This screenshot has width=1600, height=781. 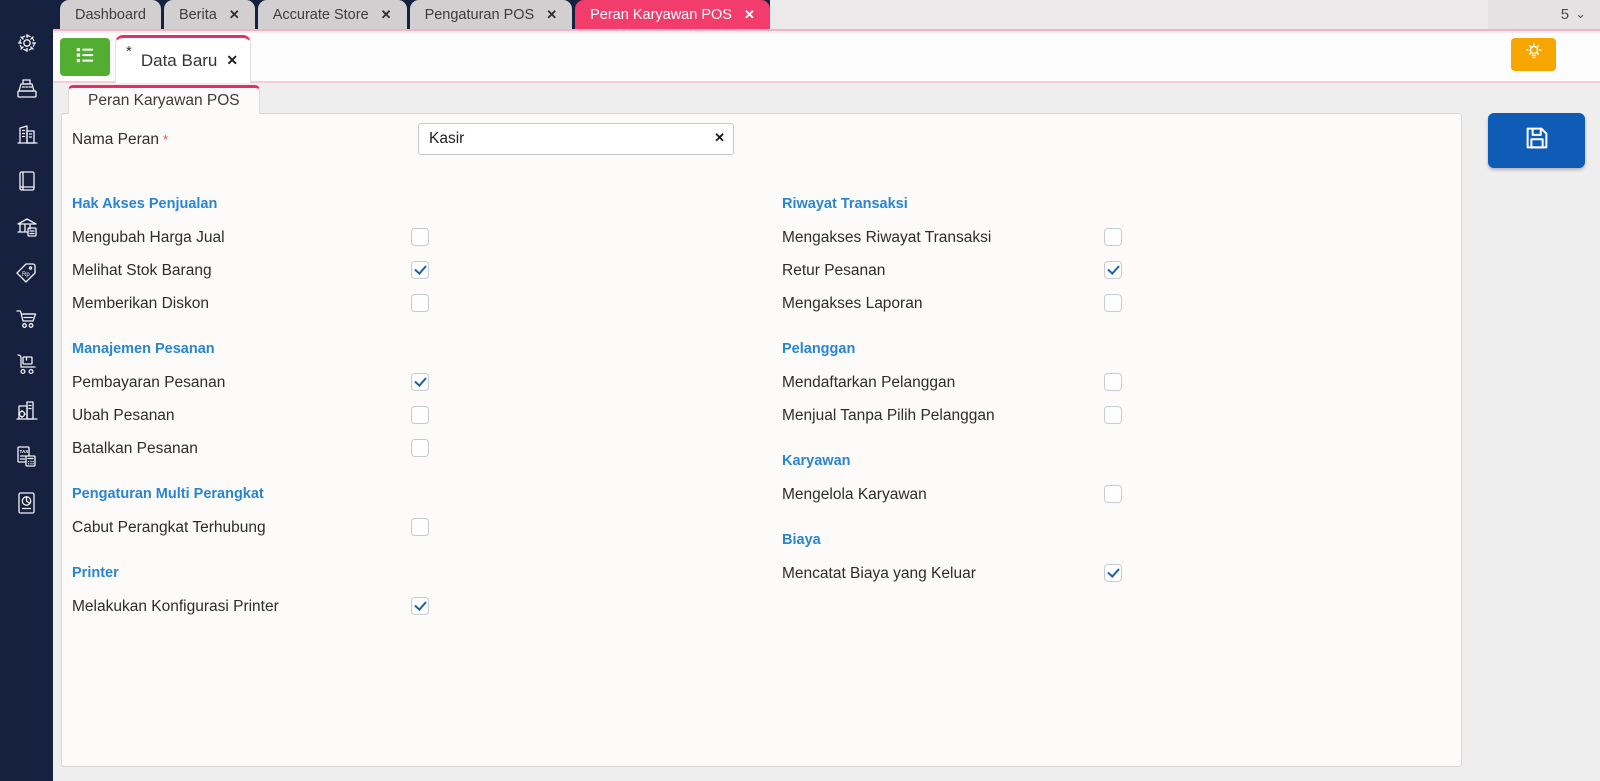 What do you see at coordinates (887, 237) in the screenshot?
I see `permission-label: Mengakses Riwayat Transaksi` at bounding box center [887, 237].